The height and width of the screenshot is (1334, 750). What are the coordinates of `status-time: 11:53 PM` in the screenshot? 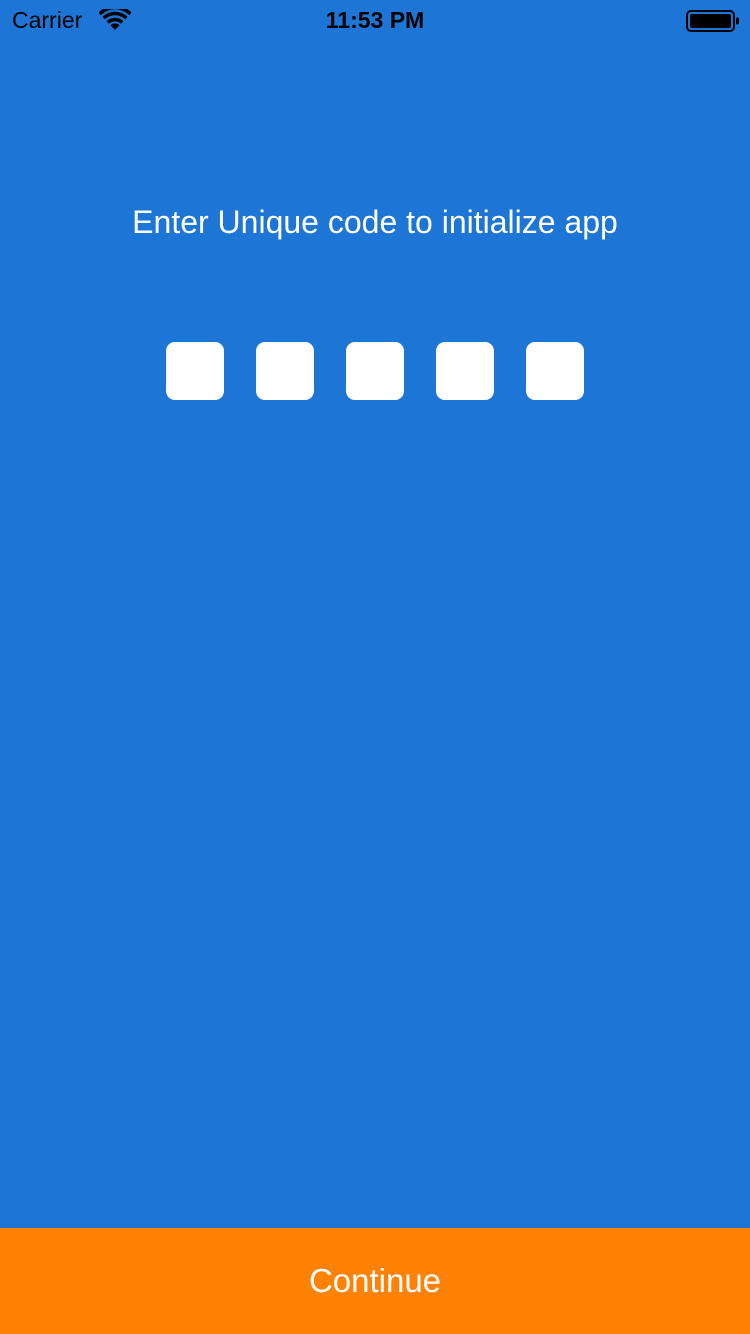 It's located at (375, 20).